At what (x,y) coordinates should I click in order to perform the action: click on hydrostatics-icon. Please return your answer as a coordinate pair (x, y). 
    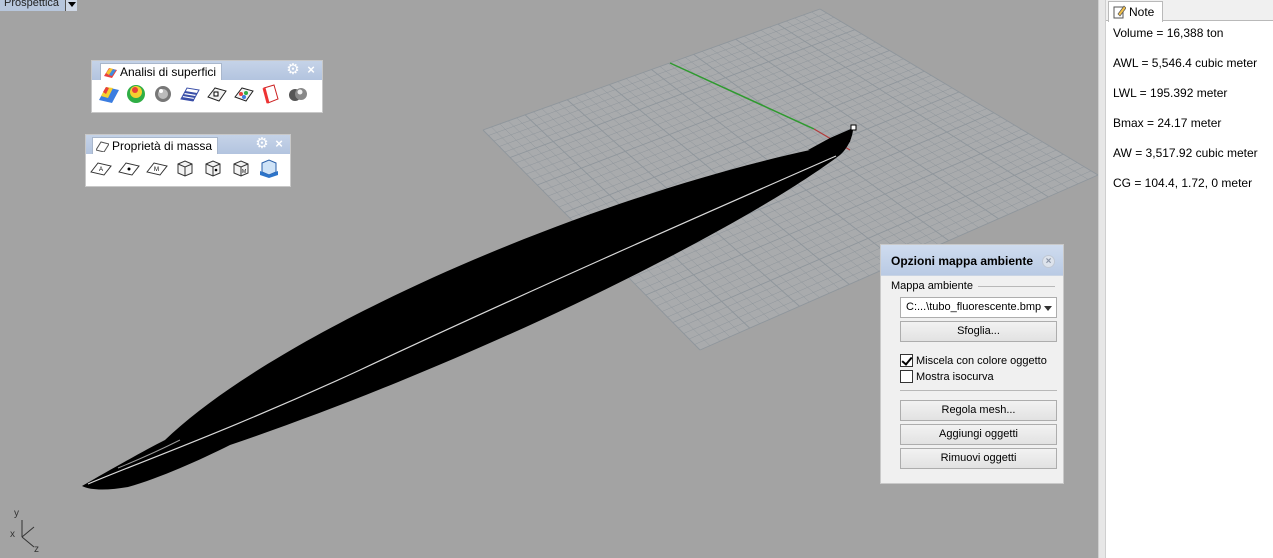
    Looking at the image, I should click on (269, 168).